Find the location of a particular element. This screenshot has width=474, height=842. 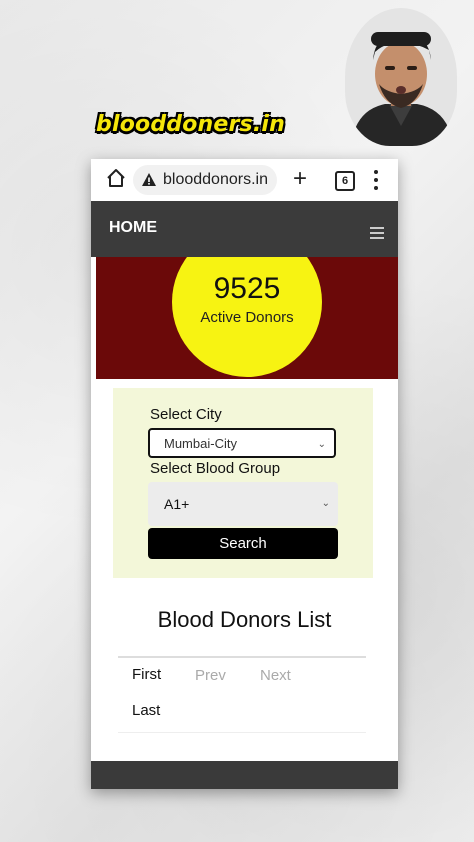

hamburger-menu-icon is located at coordinates (377, 234).